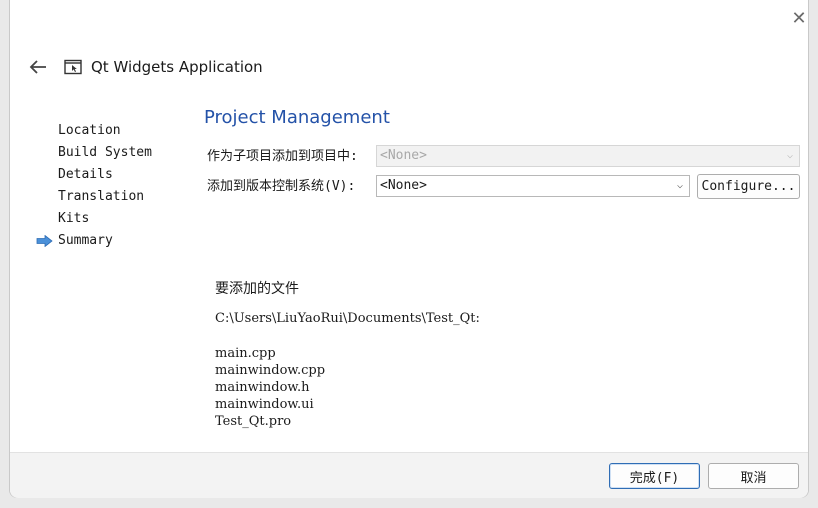 This screenshot has width=818, height=508. I want to click on page-title: Project Management, so click(297, 117).